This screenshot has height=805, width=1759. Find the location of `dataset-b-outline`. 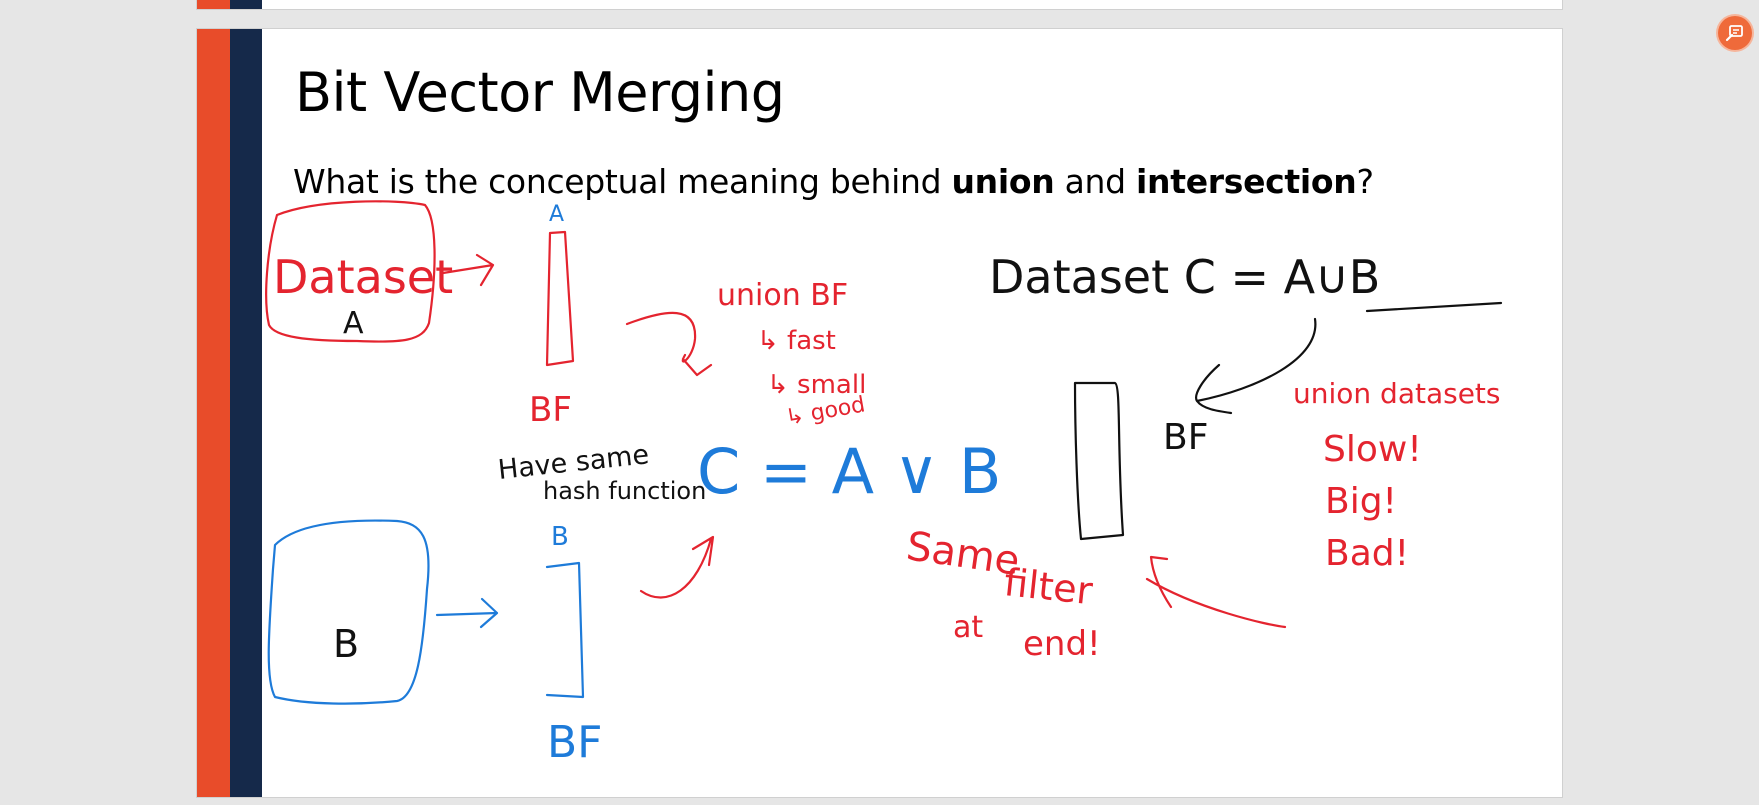

dataset-b-outline is located at coordinates (348, 612).